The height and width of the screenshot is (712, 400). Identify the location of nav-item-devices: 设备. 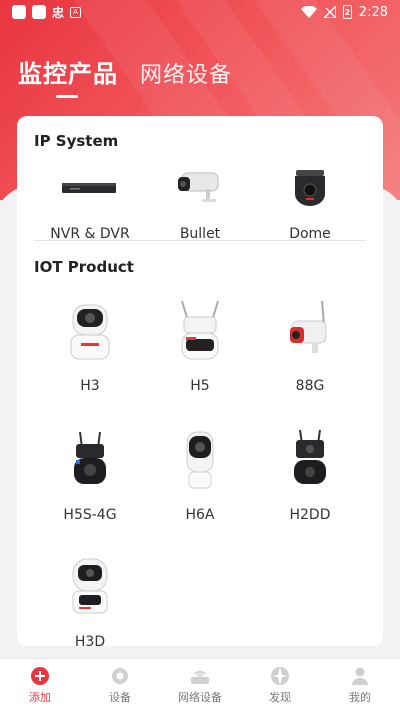
(120, 685).